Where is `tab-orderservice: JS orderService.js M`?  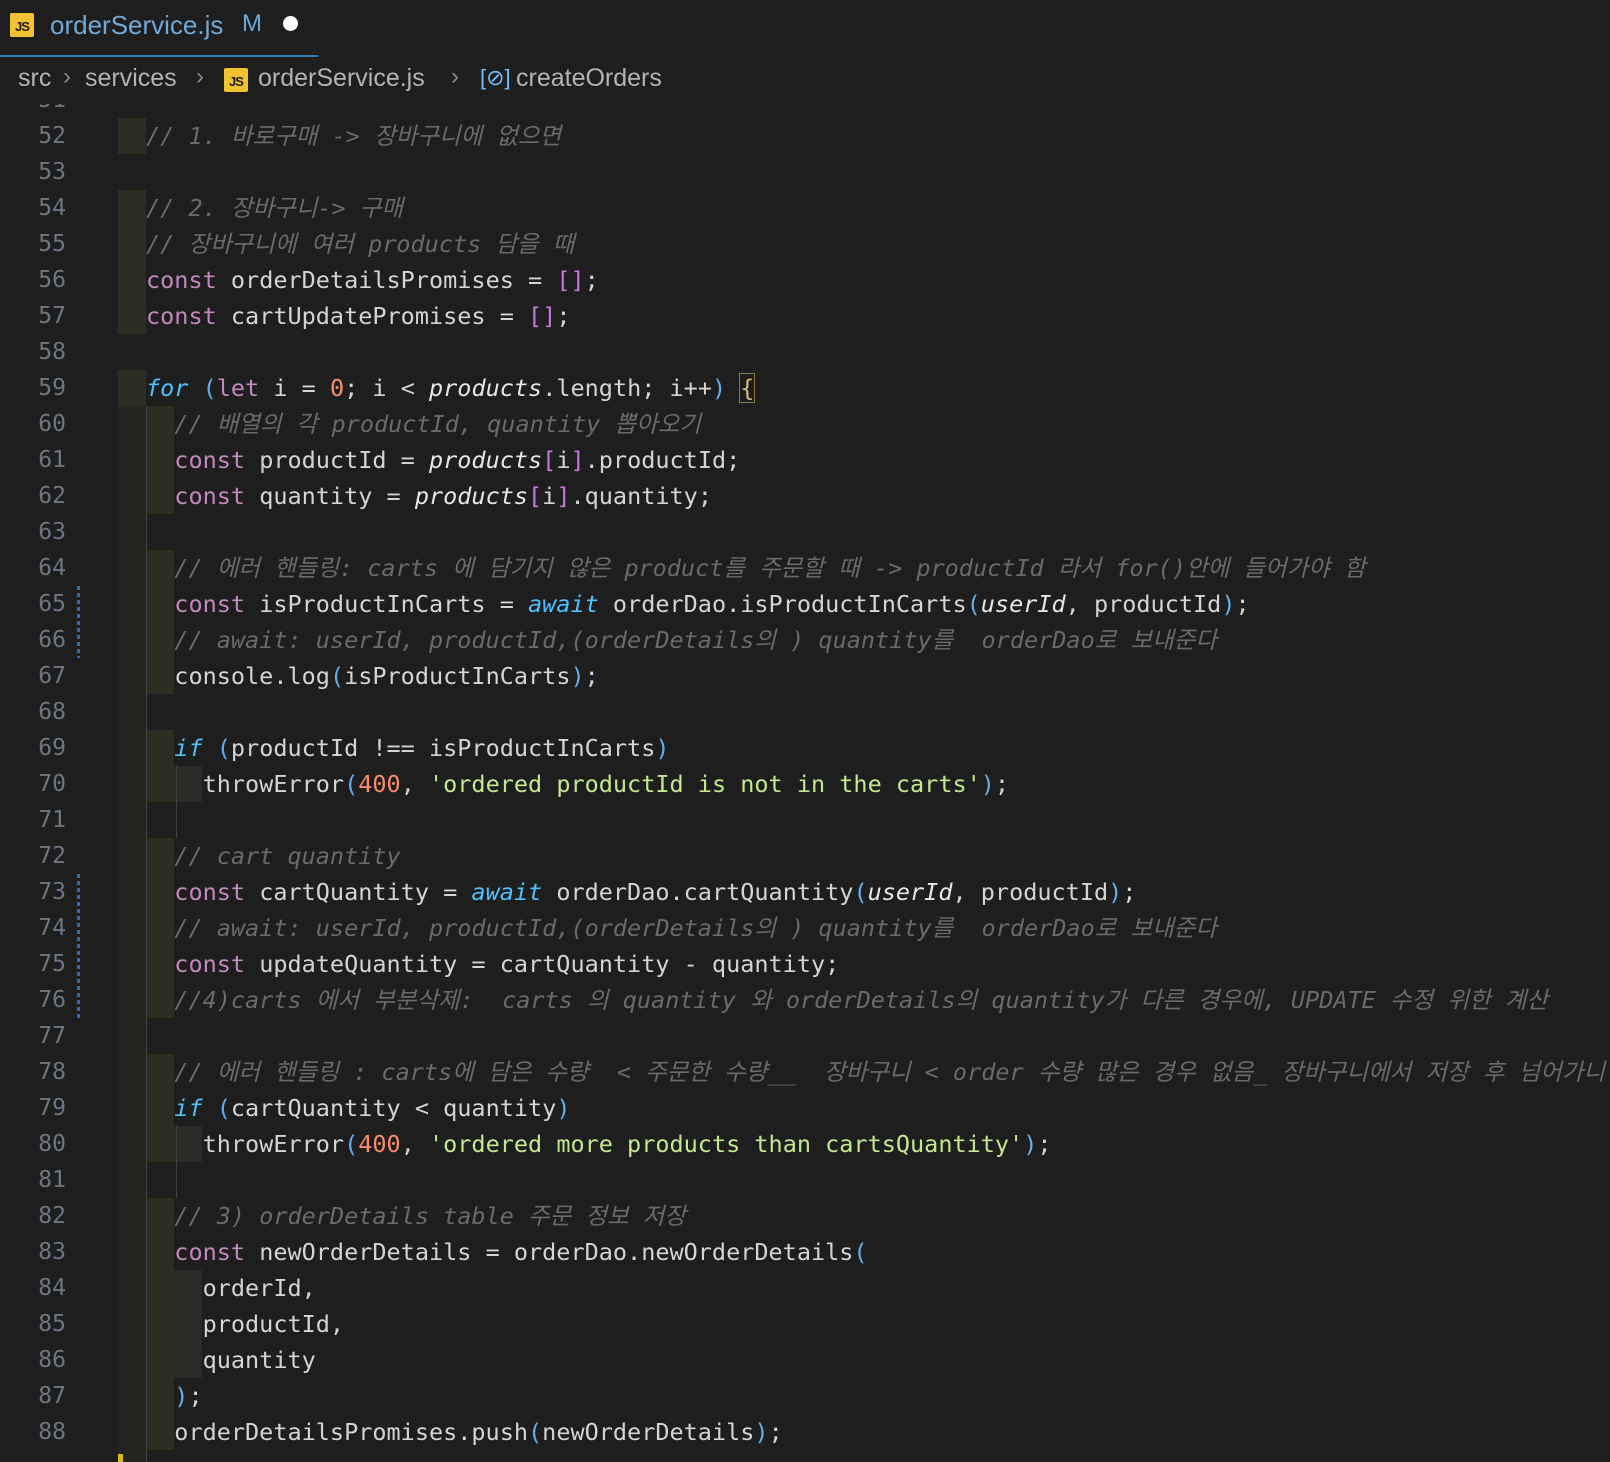
tab-orderservice: JS orderService.js M is located at coordinates (159, 28).